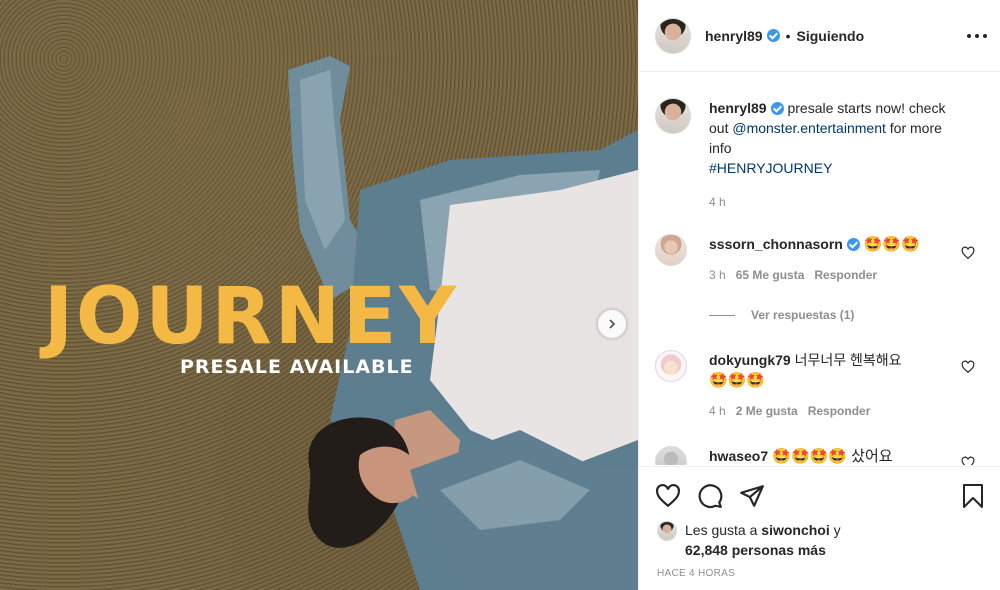 This screenshot has width=1000, height=590. I want to click on send-icon, so click(752, 496).